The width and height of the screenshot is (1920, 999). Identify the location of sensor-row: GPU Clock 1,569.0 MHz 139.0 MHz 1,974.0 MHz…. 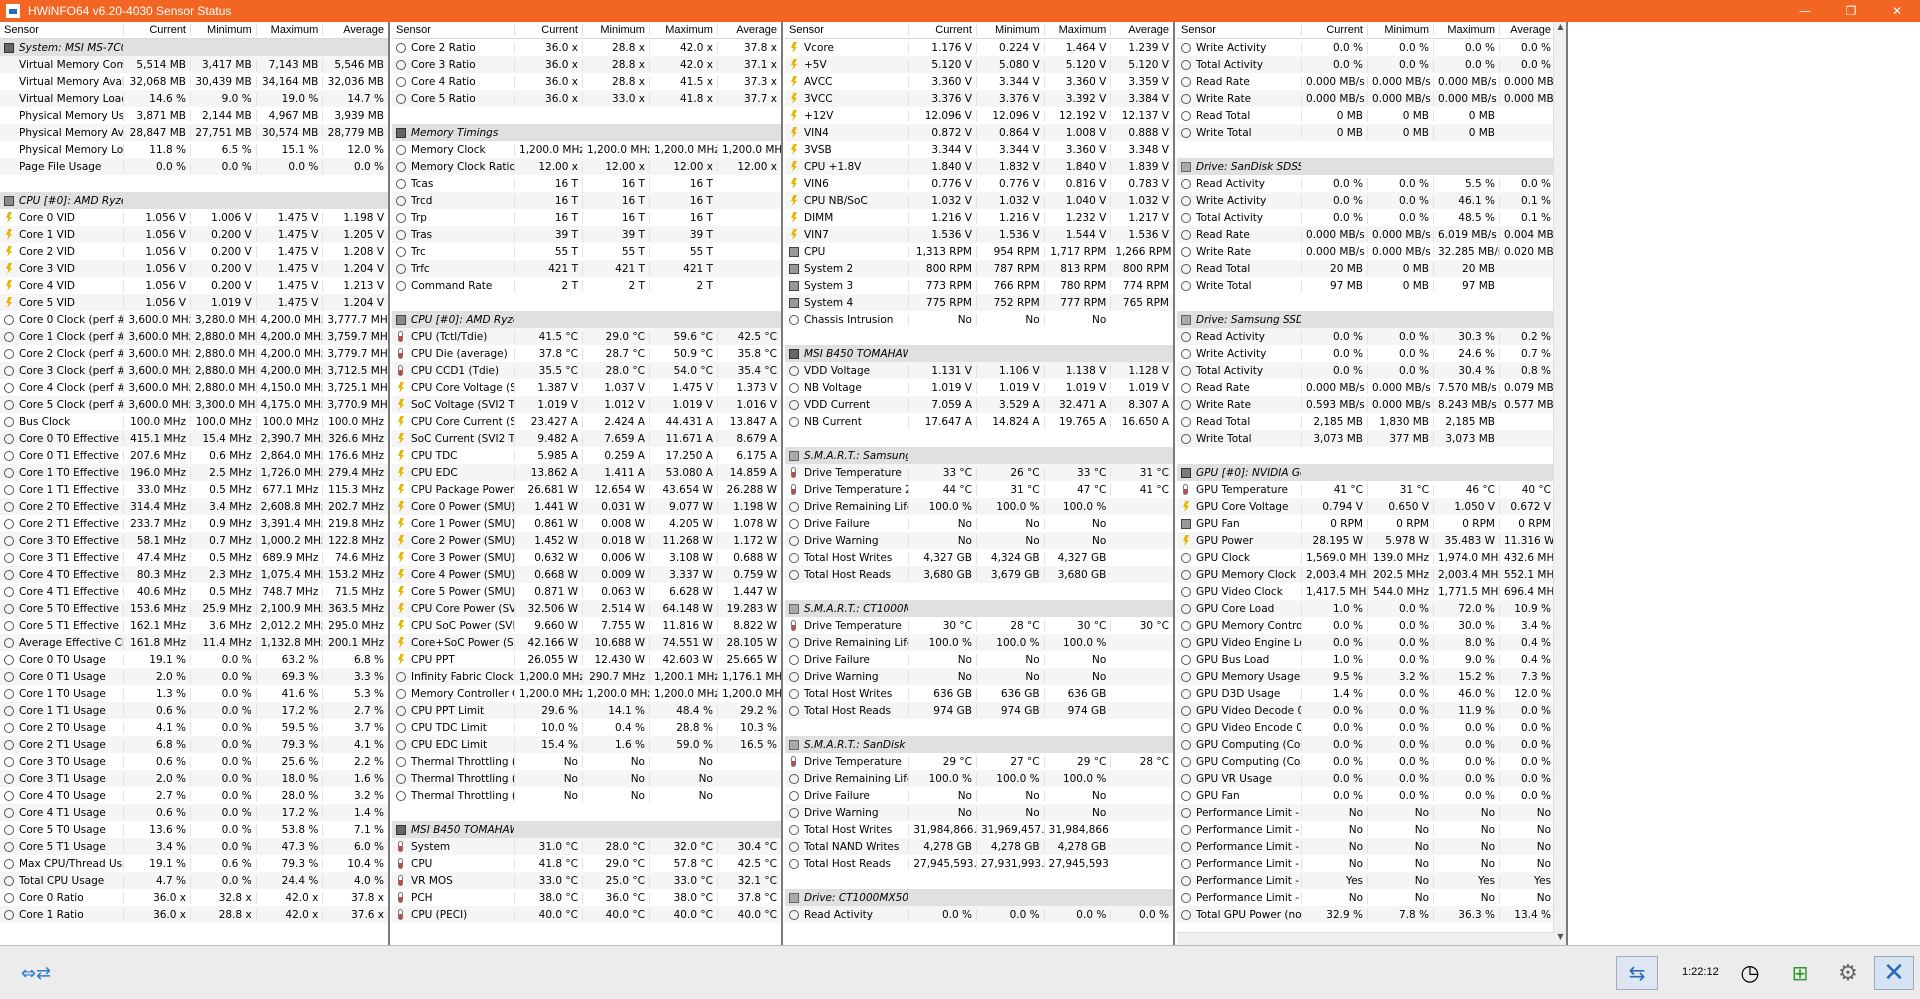
(1371, 557).